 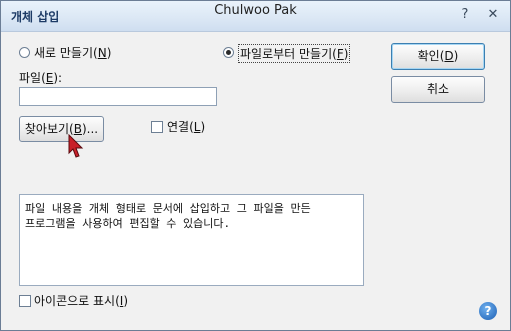 What do you see at coordinates (81, 300) in the screenshot?
I see `display-as-icon-label: 아이콘으로 표시(I)` at bounding box center [81, 300].